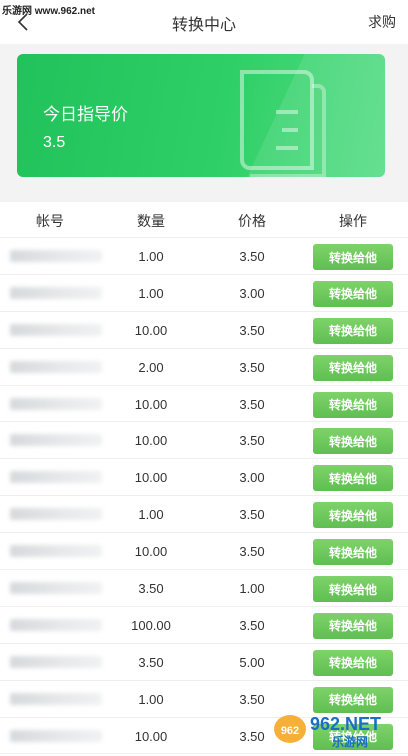  What do you see at coordinates (345, 724) in the screenshot?
I see `watermark-brand: 962.NET` at bounding box center [345, 724].